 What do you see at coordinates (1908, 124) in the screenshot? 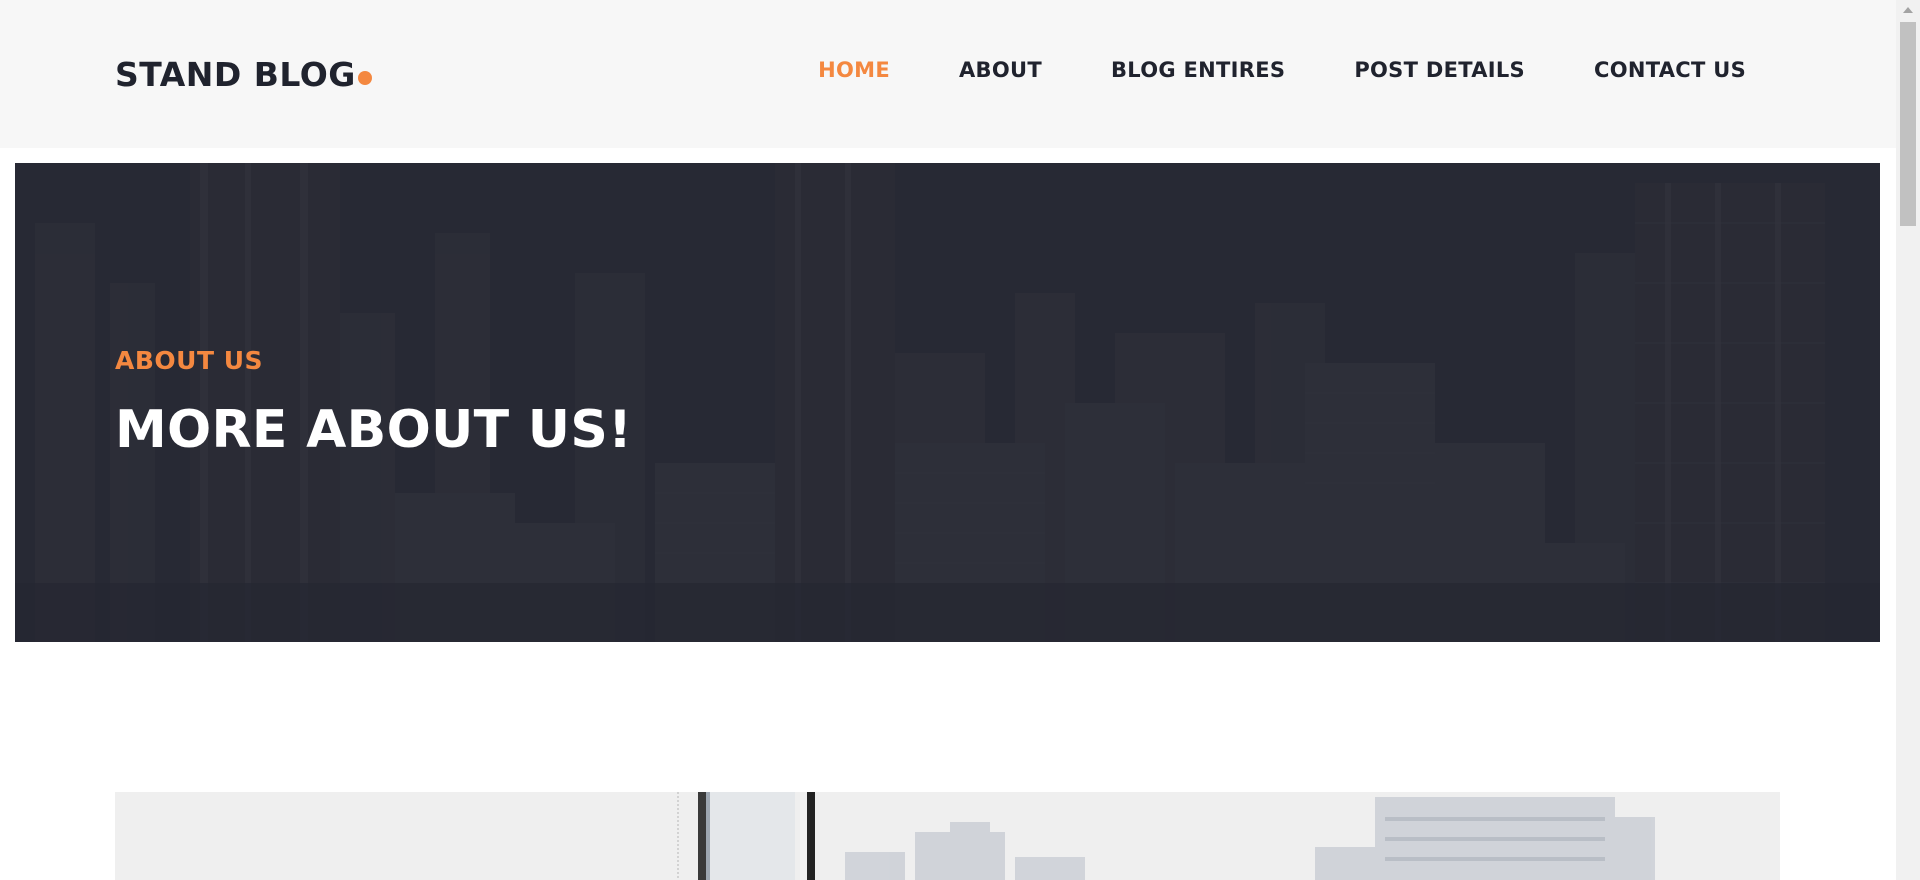
I see `scrollbar-thumb` at bounding box center [1908, 124].